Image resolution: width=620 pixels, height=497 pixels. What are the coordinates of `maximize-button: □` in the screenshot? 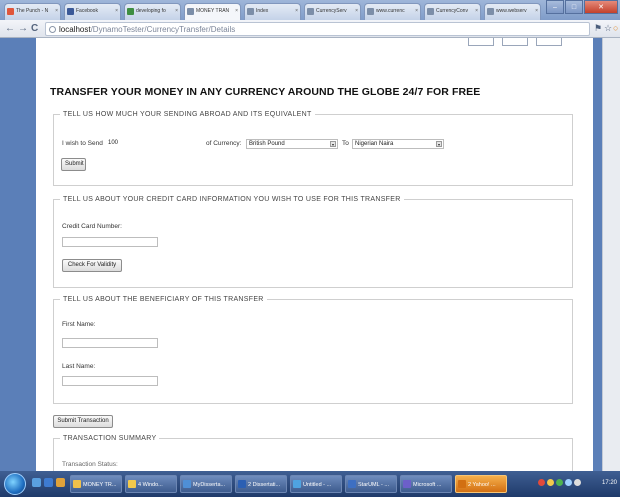 It's located at (574, 7).